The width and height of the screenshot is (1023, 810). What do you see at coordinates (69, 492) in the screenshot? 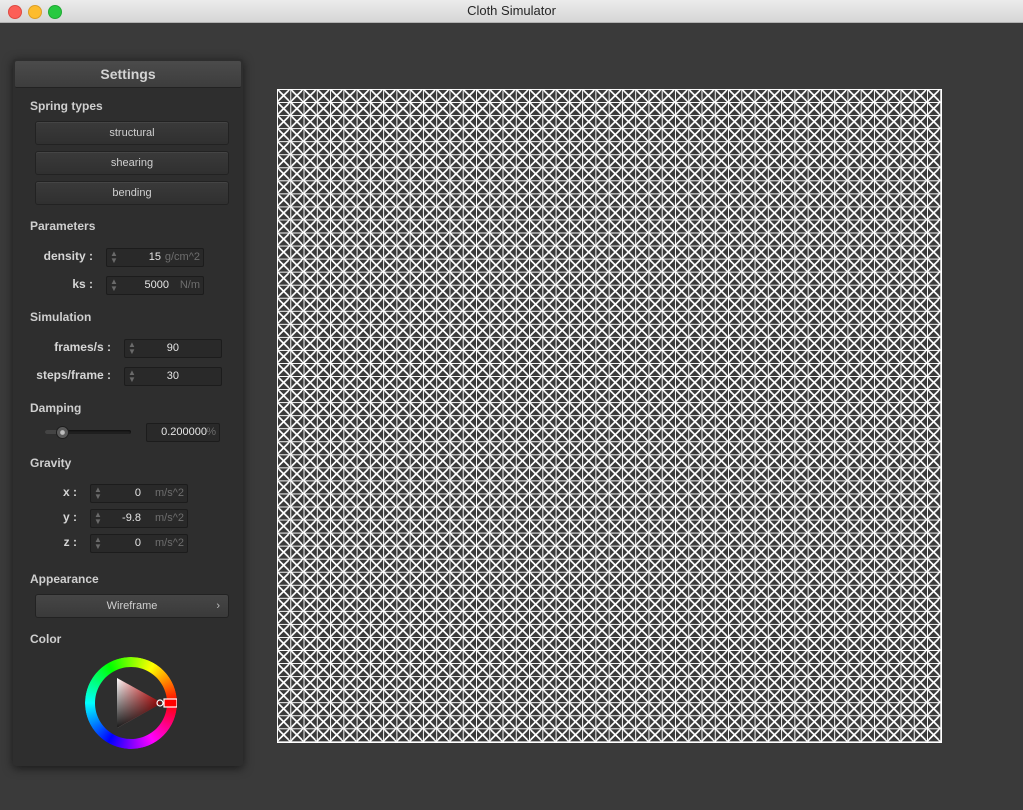
I see `gravity-x-label: x :` at bounding box center [69, 492].